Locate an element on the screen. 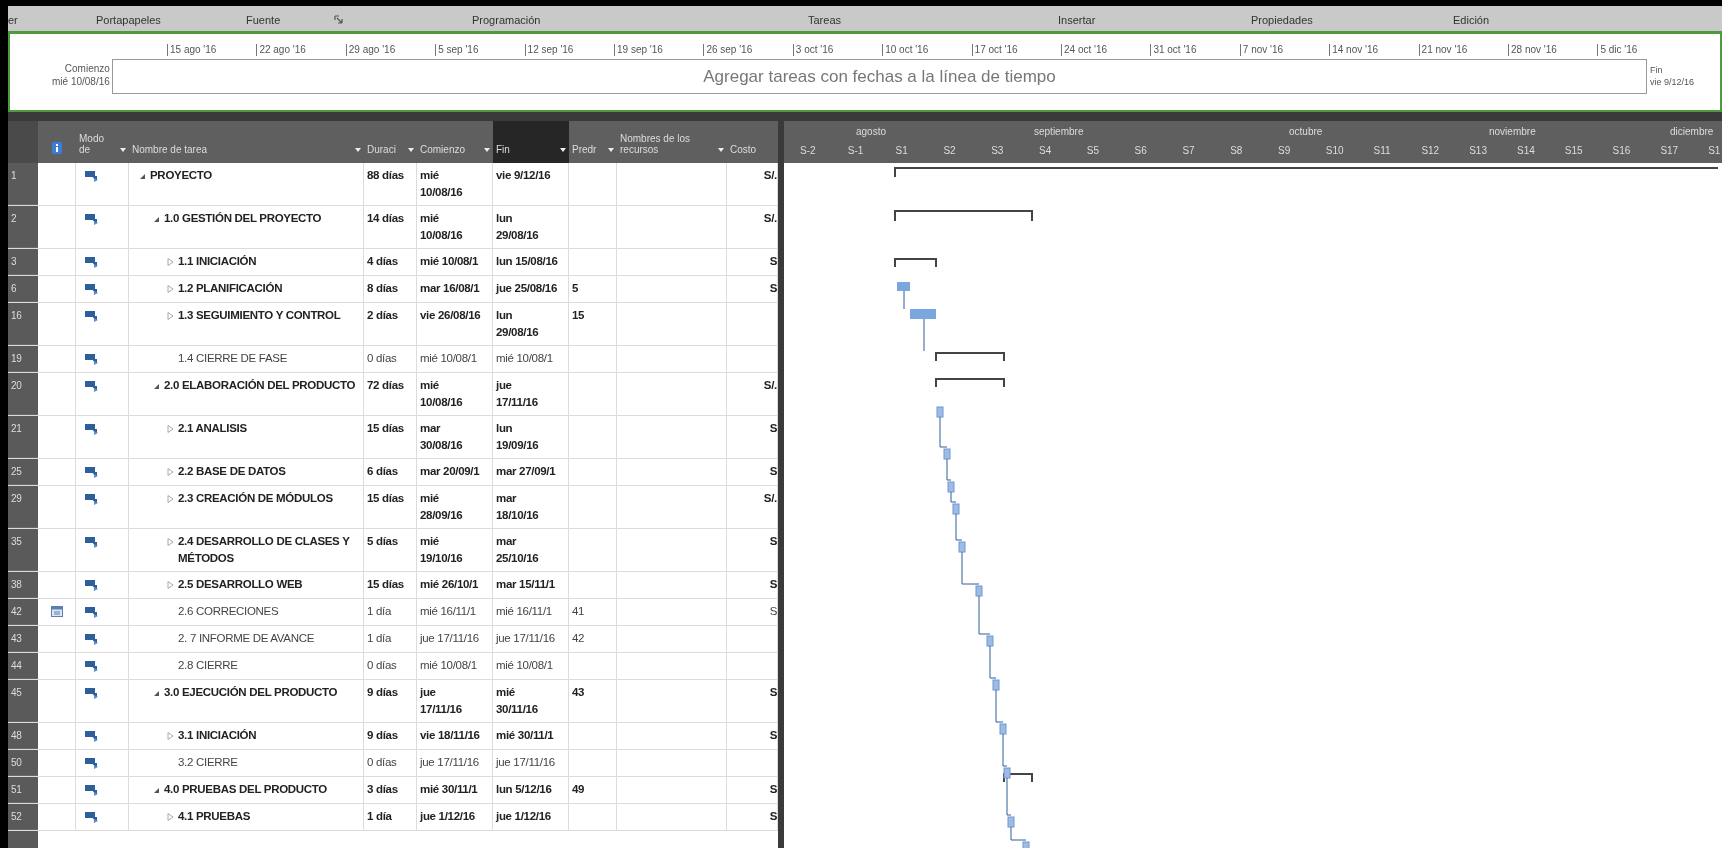  duration-cell: 9 días is located at coordinates (382, 692).